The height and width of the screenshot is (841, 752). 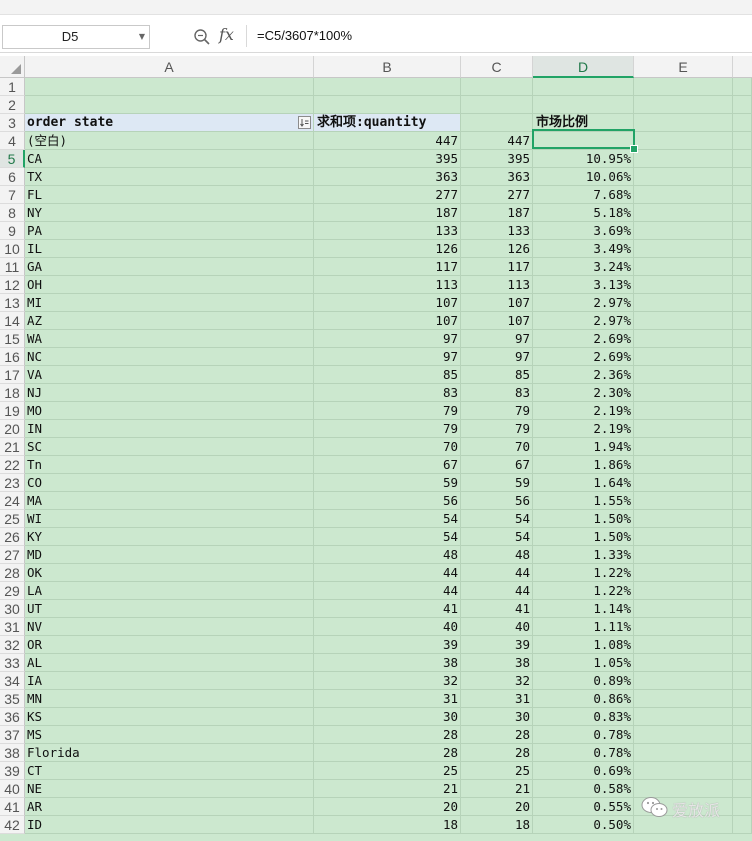 What do you see at coordinates (583, 663) in the screenshot?
I see `cell-d: 1.05%` at bounding box center [583, 663].